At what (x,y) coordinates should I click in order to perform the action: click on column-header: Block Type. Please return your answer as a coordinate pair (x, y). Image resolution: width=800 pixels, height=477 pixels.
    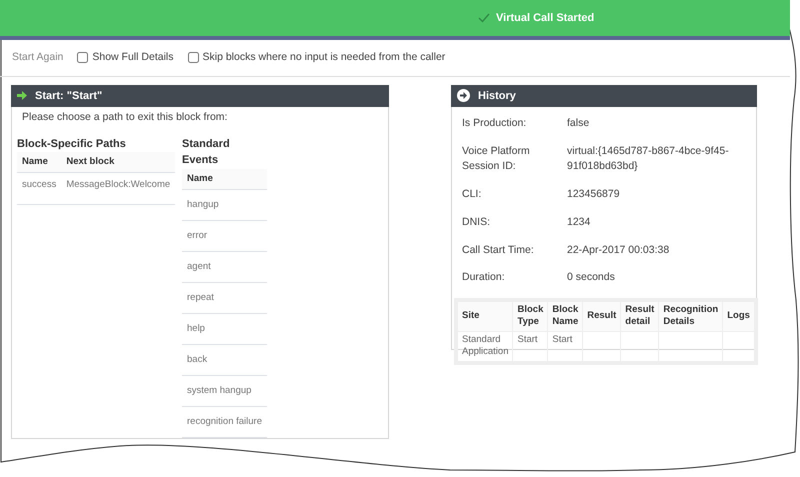
    Looking at the image, I should click on (530, 316).